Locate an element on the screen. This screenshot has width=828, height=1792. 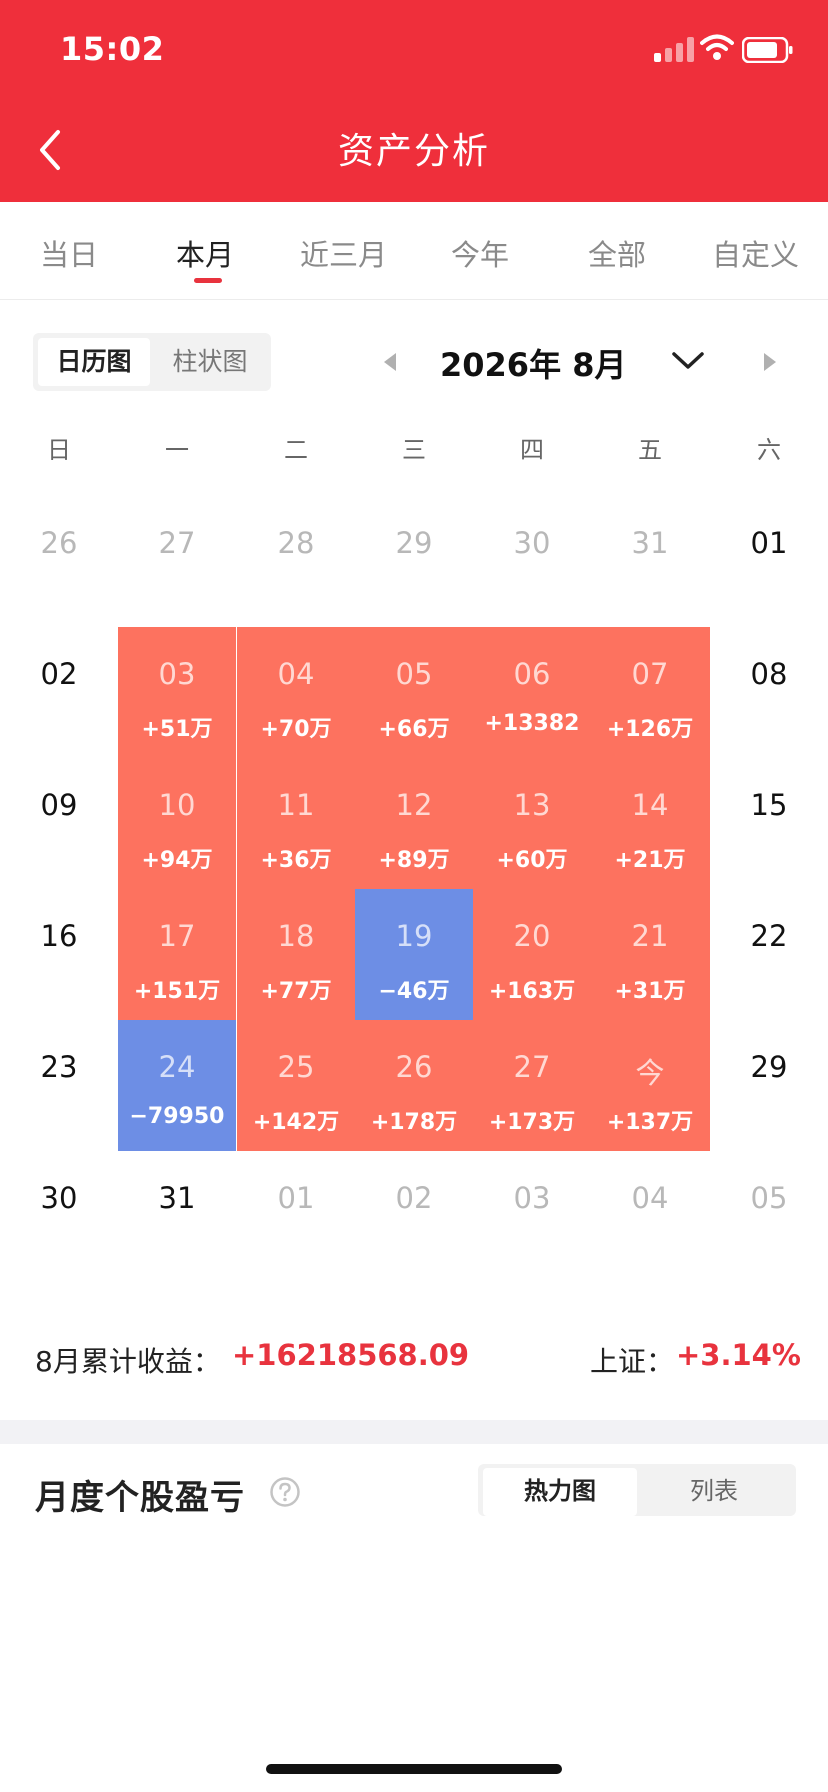
day-number: 20 is located at coordinates (532, 936).